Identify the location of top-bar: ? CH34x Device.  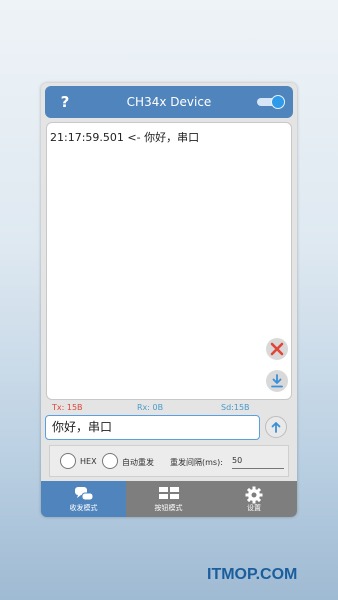
(169, 102).